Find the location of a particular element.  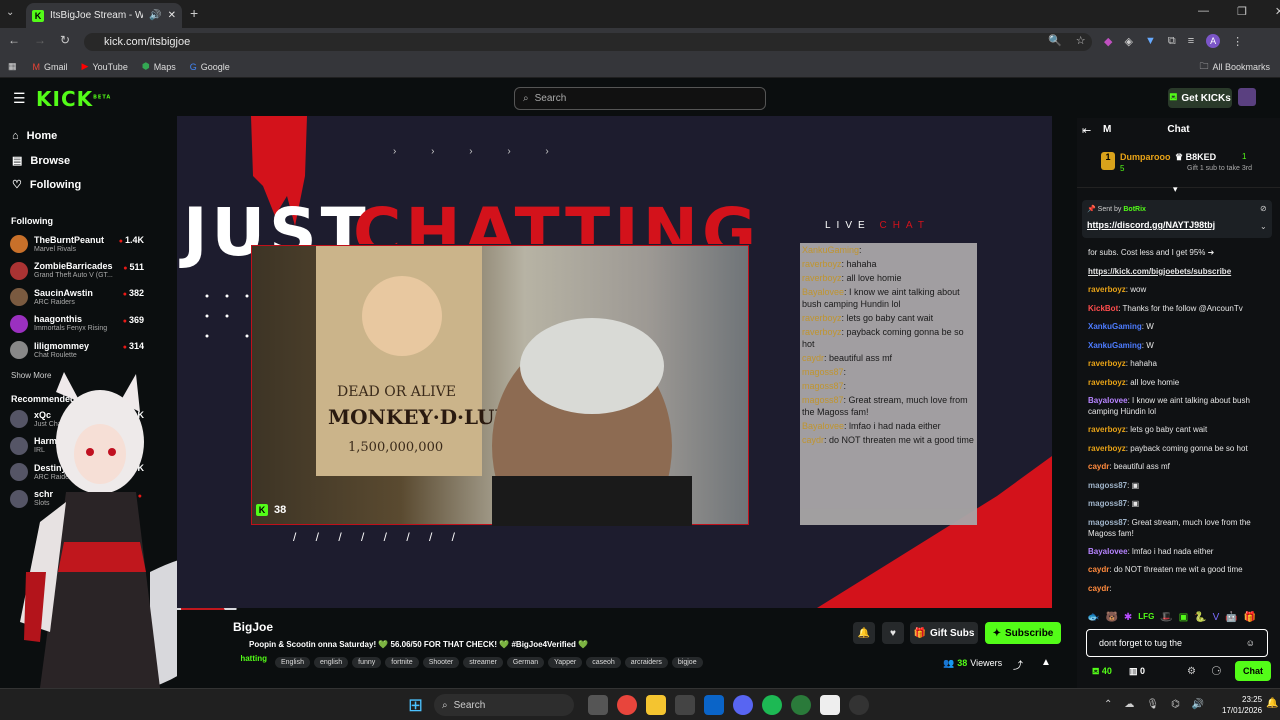

bookmark-maps: ⬢ Maps is located at coordinates (159, 66).